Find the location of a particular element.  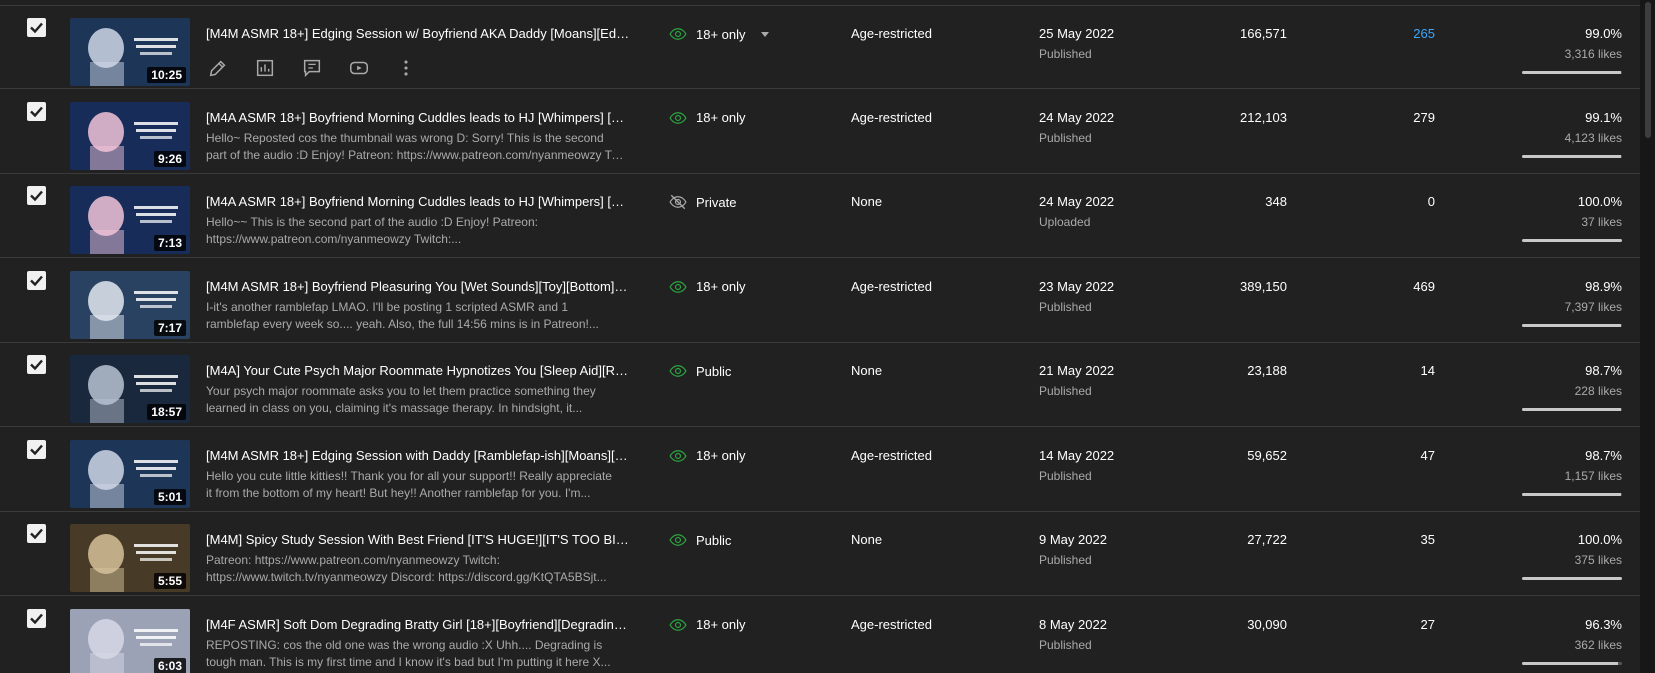

comment-count: 265 is located at coordinates (1424, 34).